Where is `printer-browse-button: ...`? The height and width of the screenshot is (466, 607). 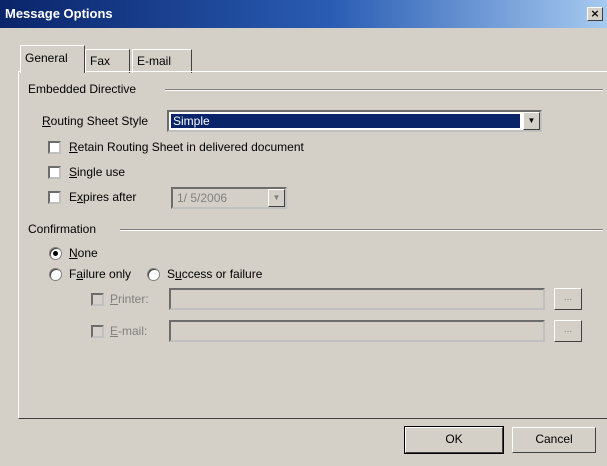 printer-browse-button: ... is located at coordinates (568, 299).